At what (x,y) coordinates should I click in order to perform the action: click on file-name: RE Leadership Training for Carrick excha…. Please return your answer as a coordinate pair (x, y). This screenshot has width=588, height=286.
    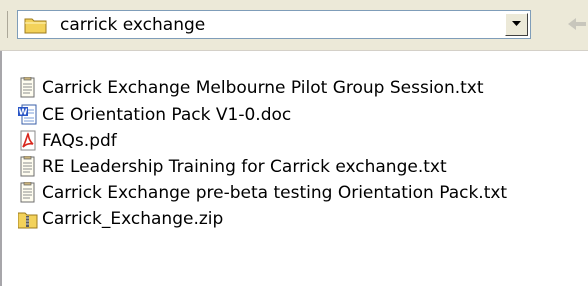
    Looking at the image, I should click on (244, 167).